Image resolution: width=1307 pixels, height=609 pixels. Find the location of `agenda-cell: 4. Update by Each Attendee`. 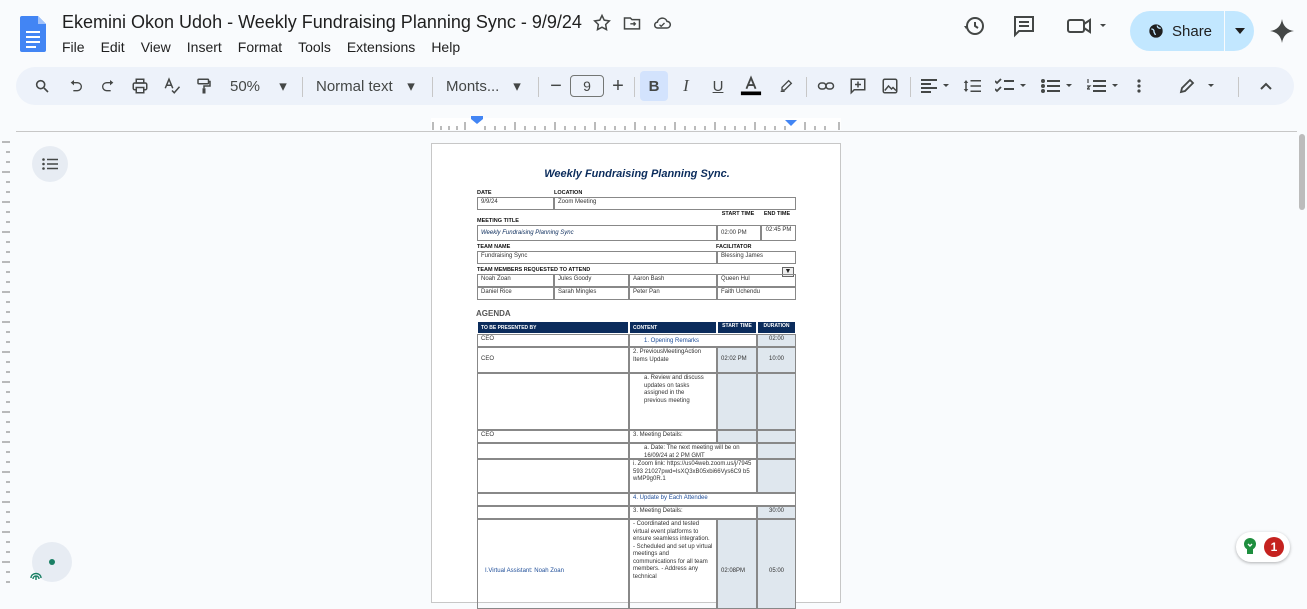

agenda-cell: 4. Update by Each Attendee is located at coordinates (712, 499).